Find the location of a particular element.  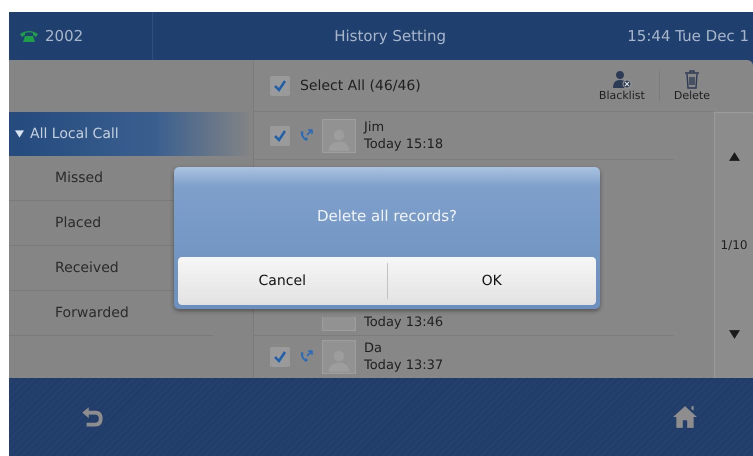

home-icon is located at coordinates (685, 417).